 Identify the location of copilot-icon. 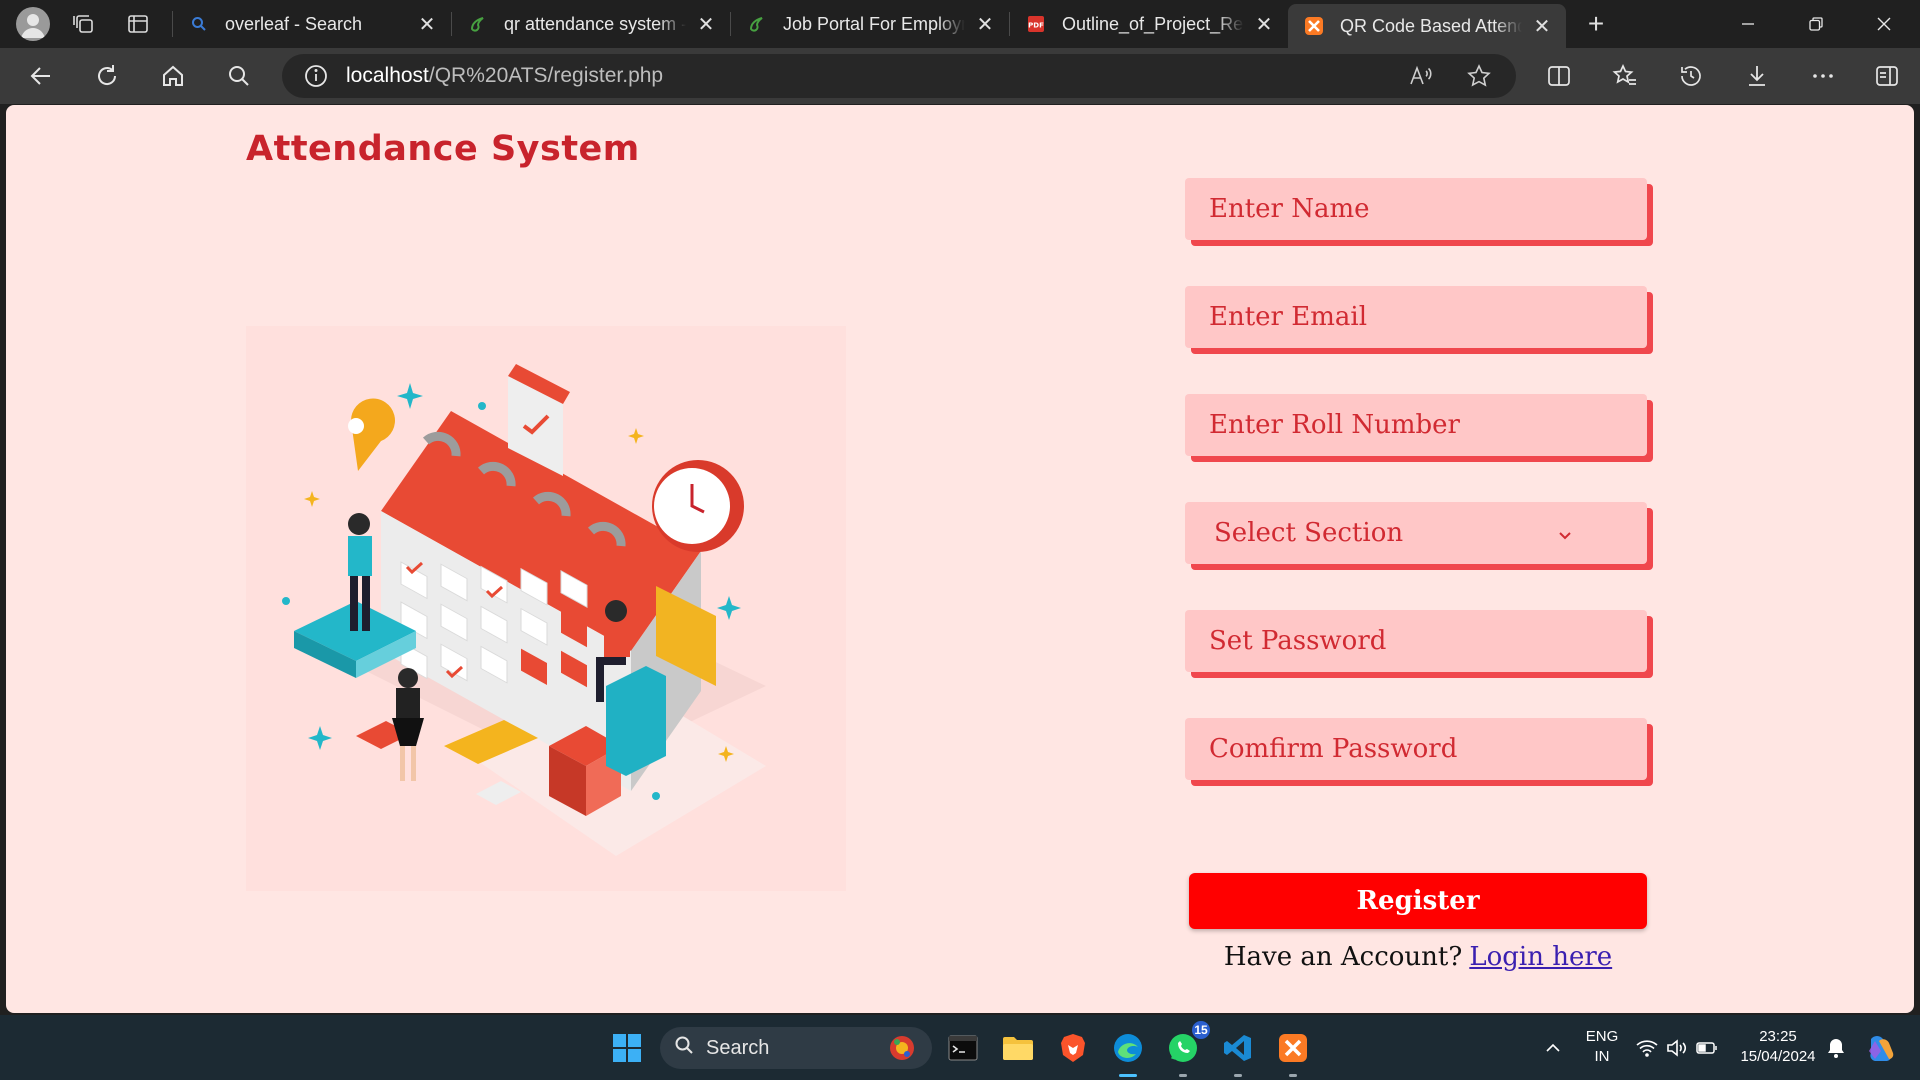
(1881, 1048).